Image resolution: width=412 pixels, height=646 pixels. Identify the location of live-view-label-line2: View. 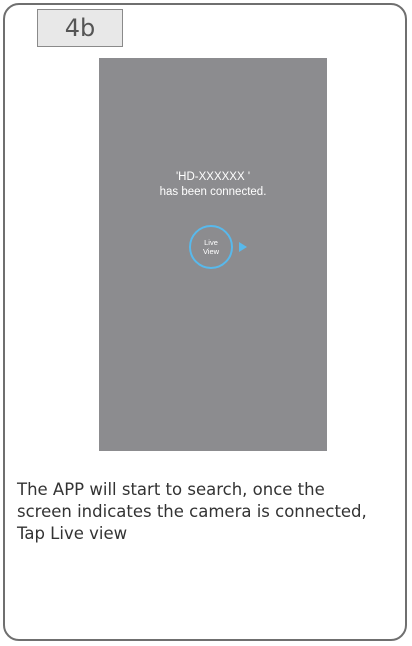
(211, 251).